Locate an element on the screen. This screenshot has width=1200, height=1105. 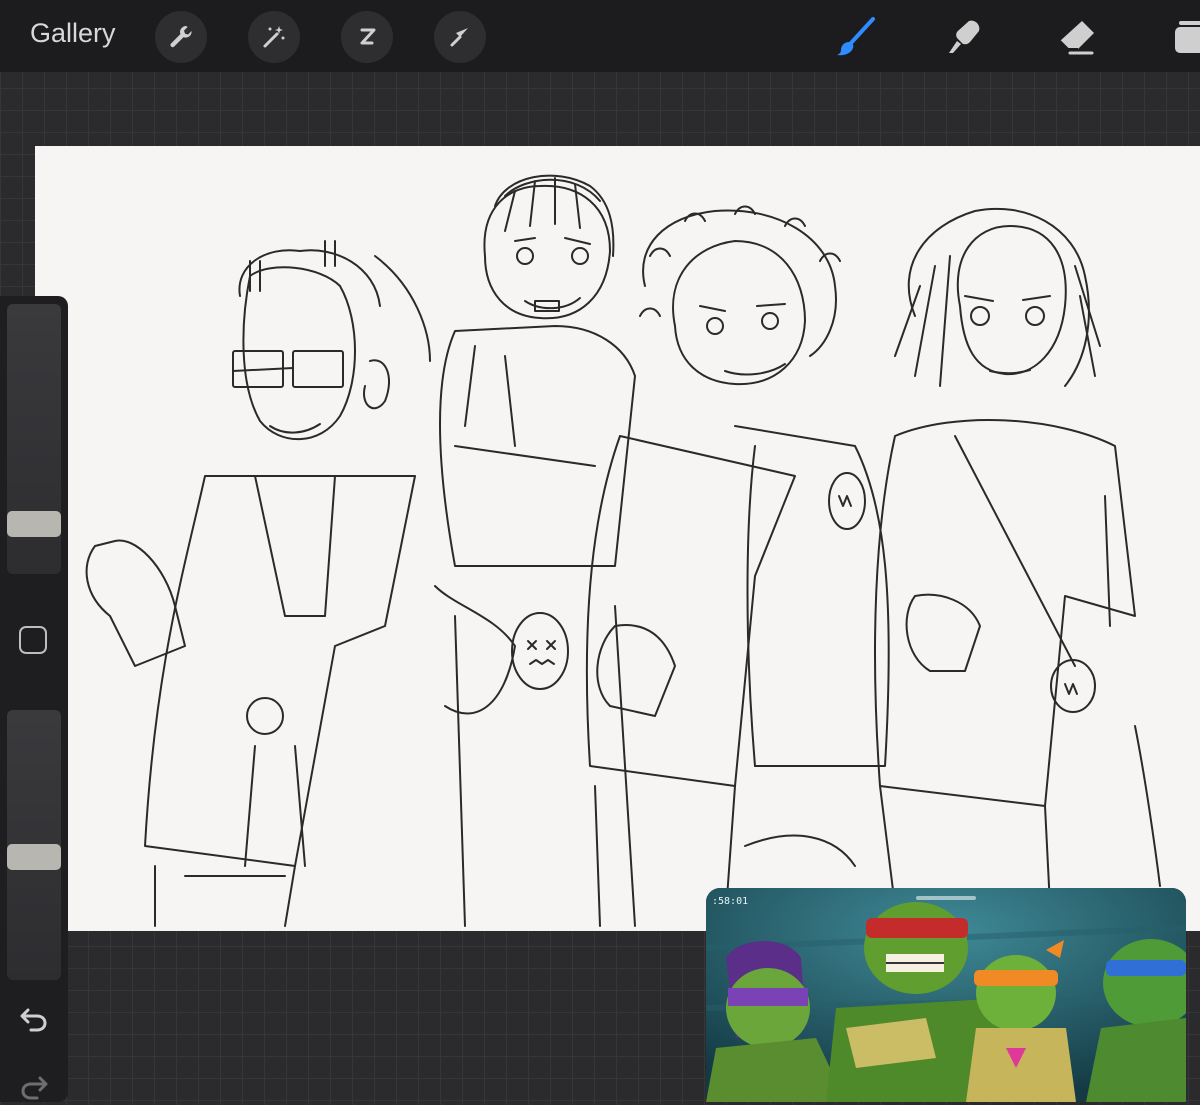
undo-icon is located at coordinates (34, 1019).